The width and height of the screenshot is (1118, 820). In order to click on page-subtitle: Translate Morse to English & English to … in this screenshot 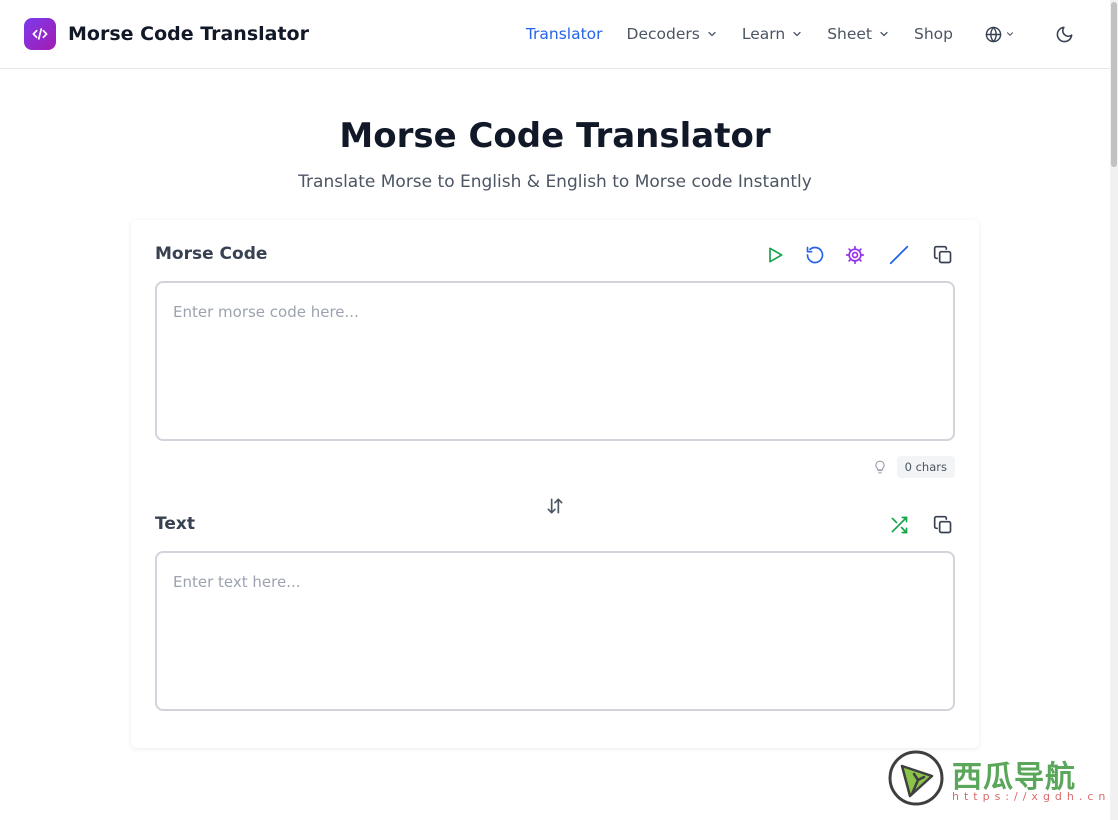, I will do `click(555, 182)`.